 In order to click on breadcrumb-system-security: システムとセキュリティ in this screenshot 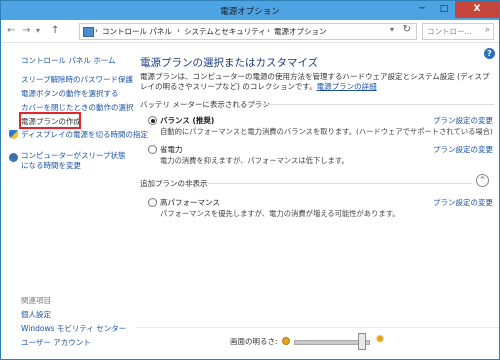, I will do `click(225, 31)`.